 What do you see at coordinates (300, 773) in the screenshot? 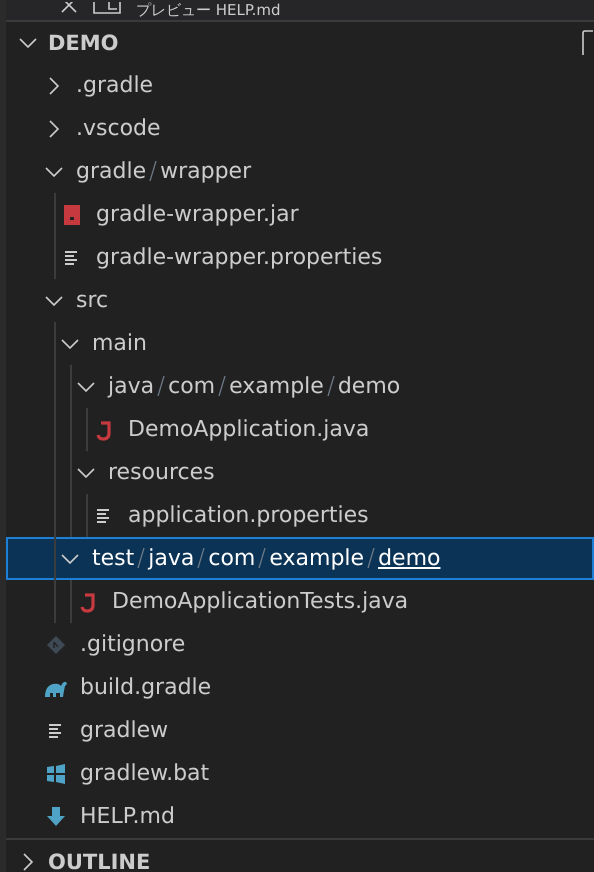
I see `file-item: gradlew.bat` at bounding box center [300, 773].